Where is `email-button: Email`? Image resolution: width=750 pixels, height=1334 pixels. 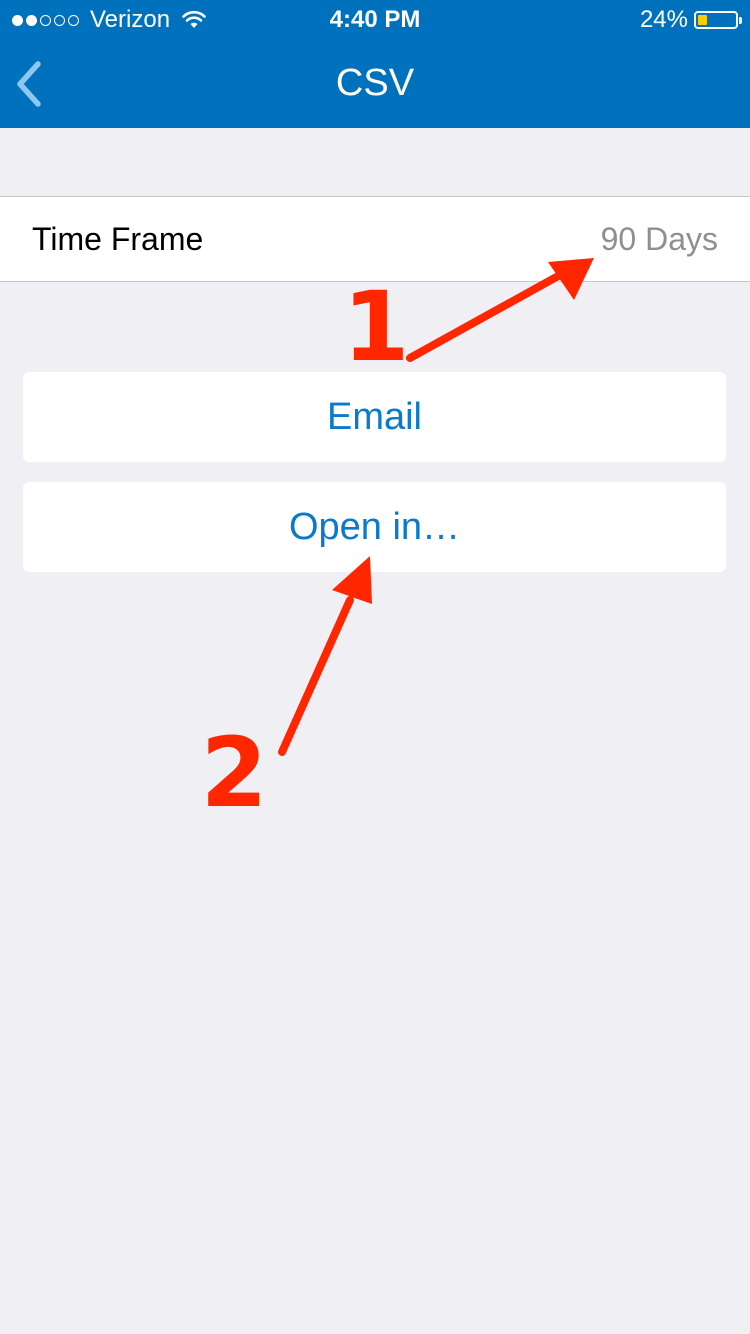 email-button: Email is located at coordinates (374, 417).